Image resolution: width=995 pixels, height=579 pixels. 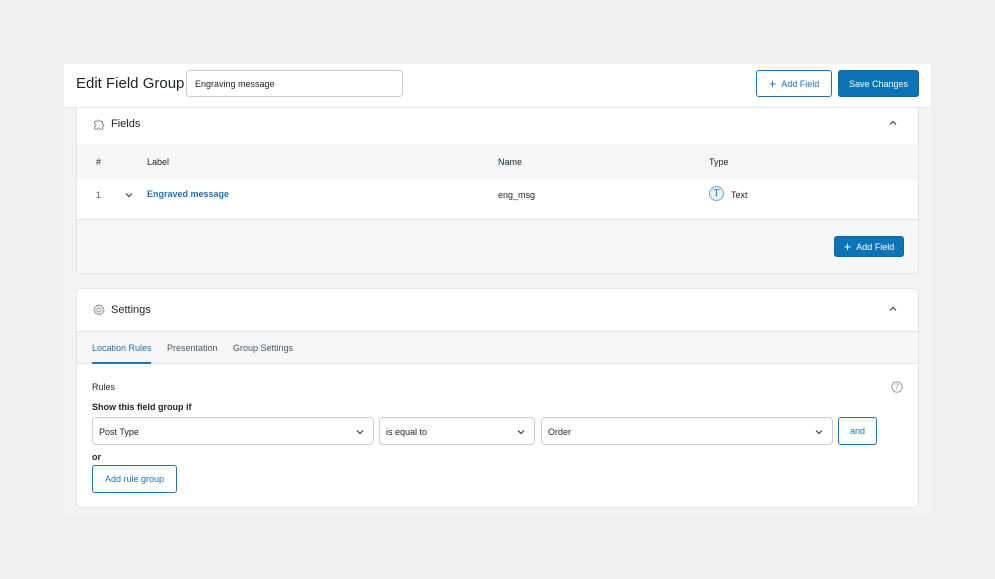 I want to click on text-type-icon: T, so click(x=716, y=193).